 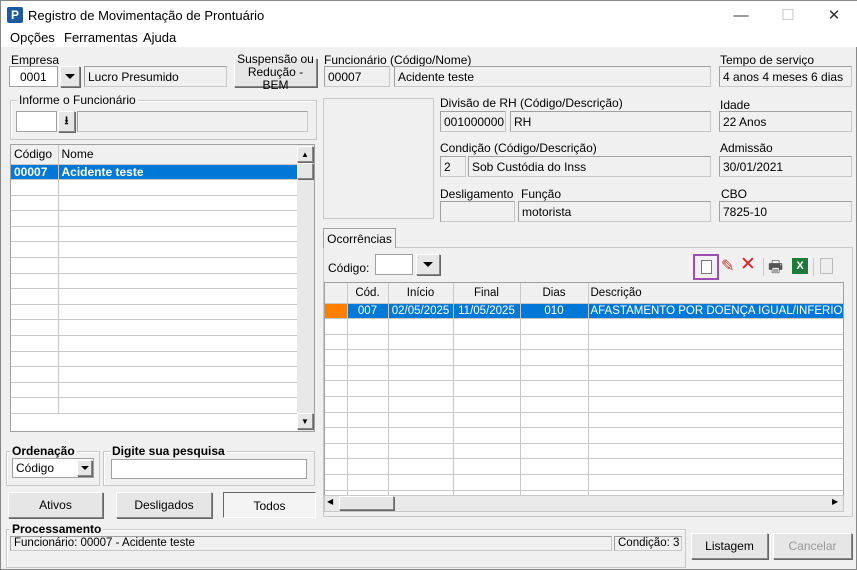 What do you see at coordinates (36, 121) in the screenshot?
I see `informe-funcionario-input` at bounding box center [36, 121].